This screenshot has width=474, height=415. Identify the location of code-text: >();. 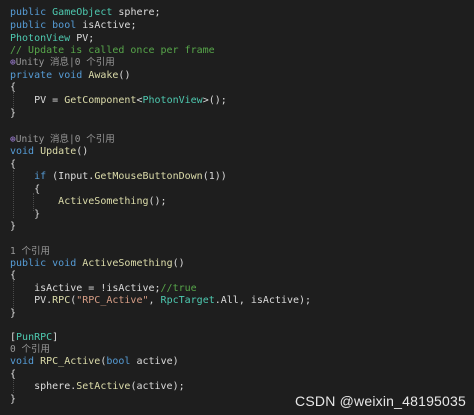
(214, 100).